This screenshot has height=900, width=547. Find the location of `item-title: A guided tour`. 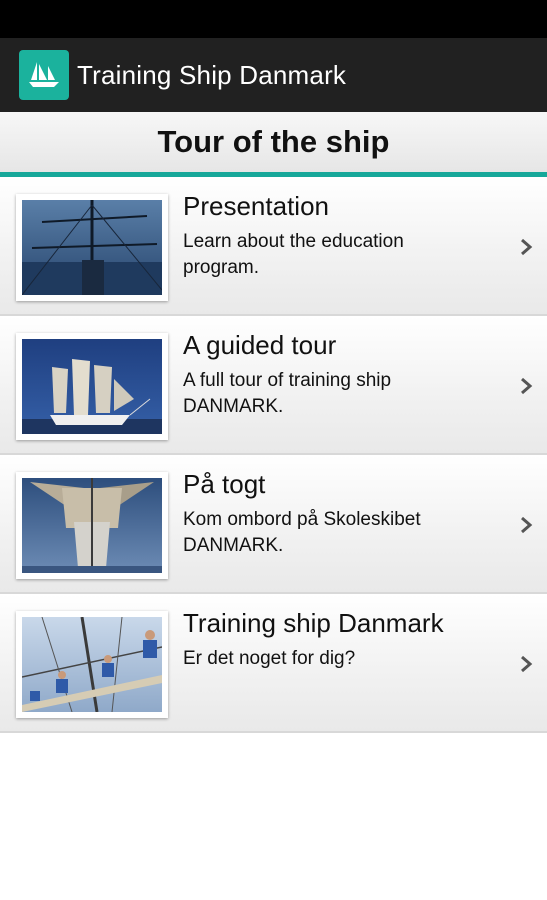

item-title: A guided tour is located at coordinates (260, 345).